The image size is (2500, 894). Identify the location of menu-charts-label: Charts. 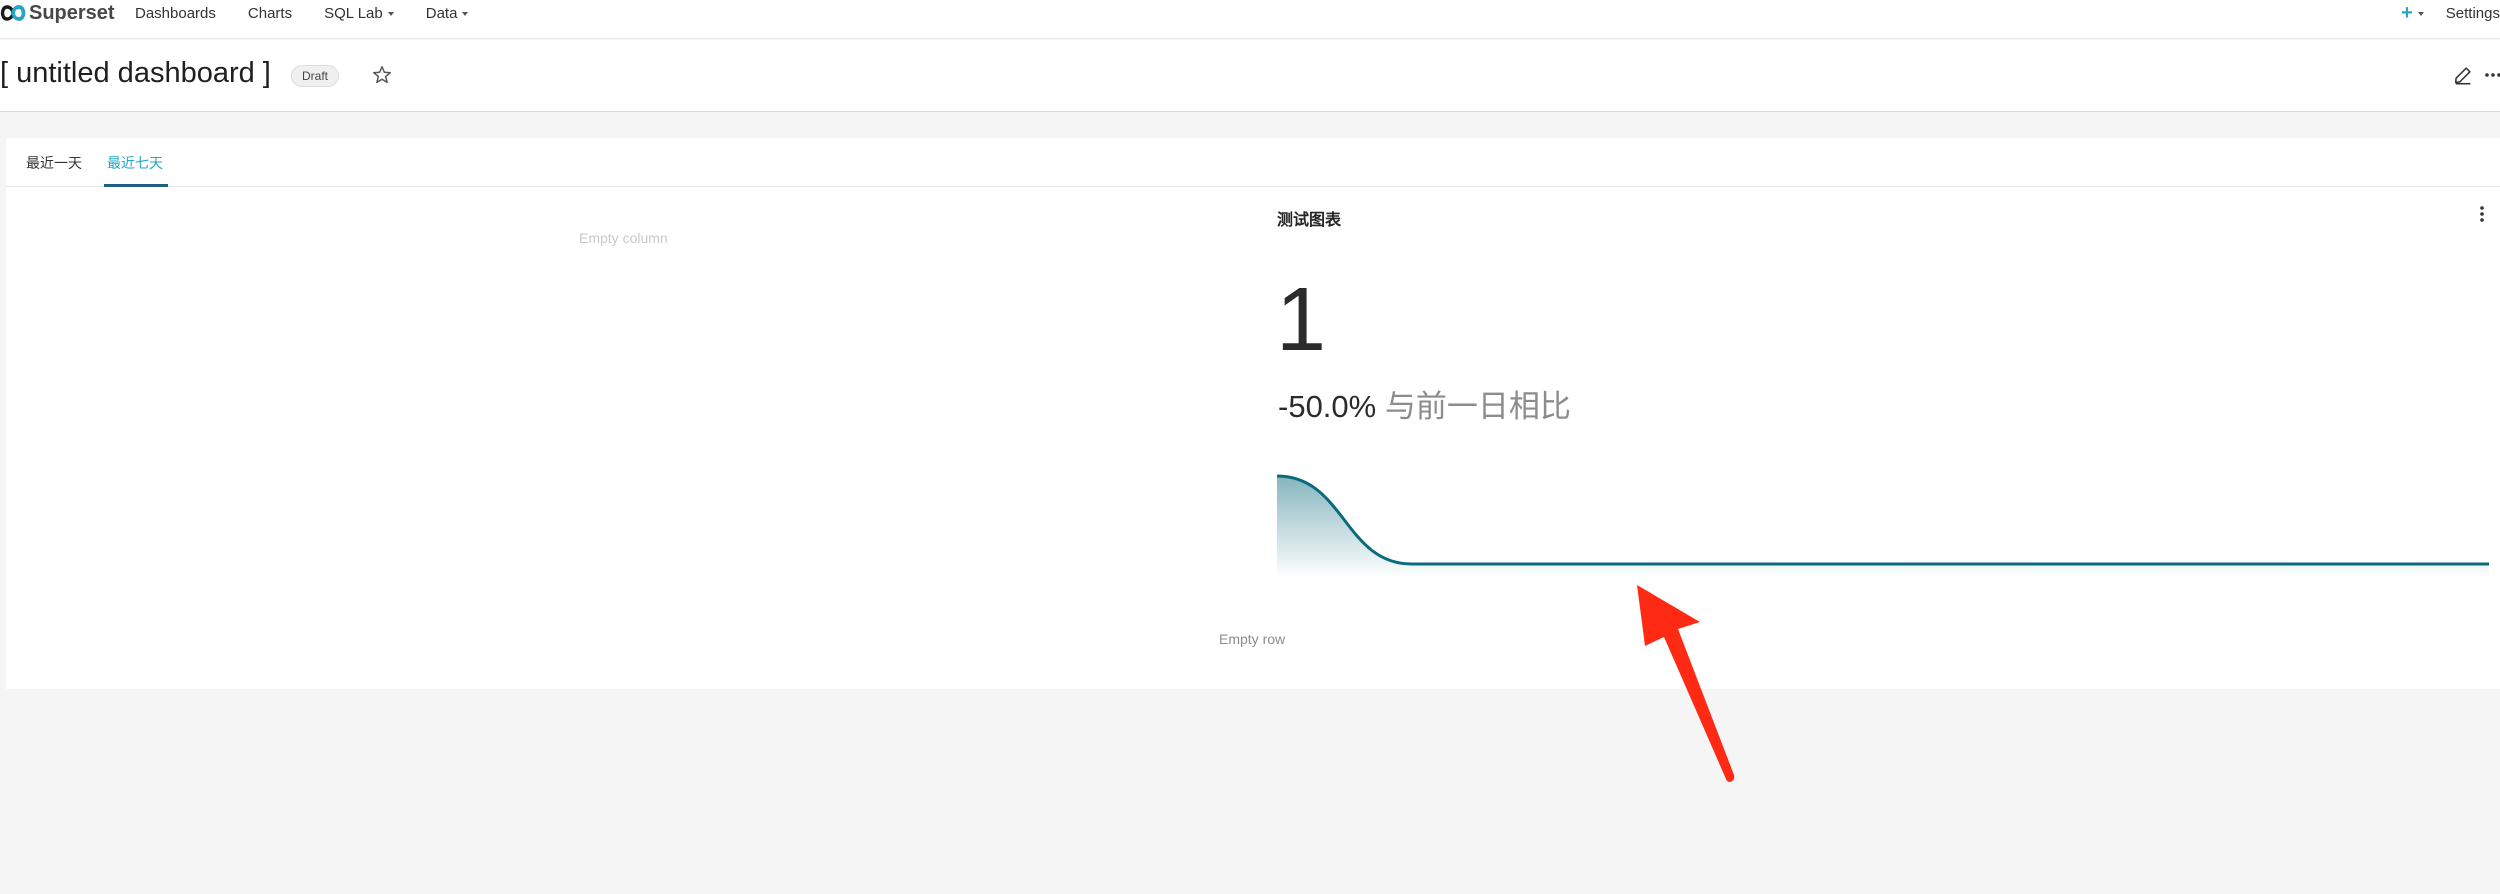
(270, 13).